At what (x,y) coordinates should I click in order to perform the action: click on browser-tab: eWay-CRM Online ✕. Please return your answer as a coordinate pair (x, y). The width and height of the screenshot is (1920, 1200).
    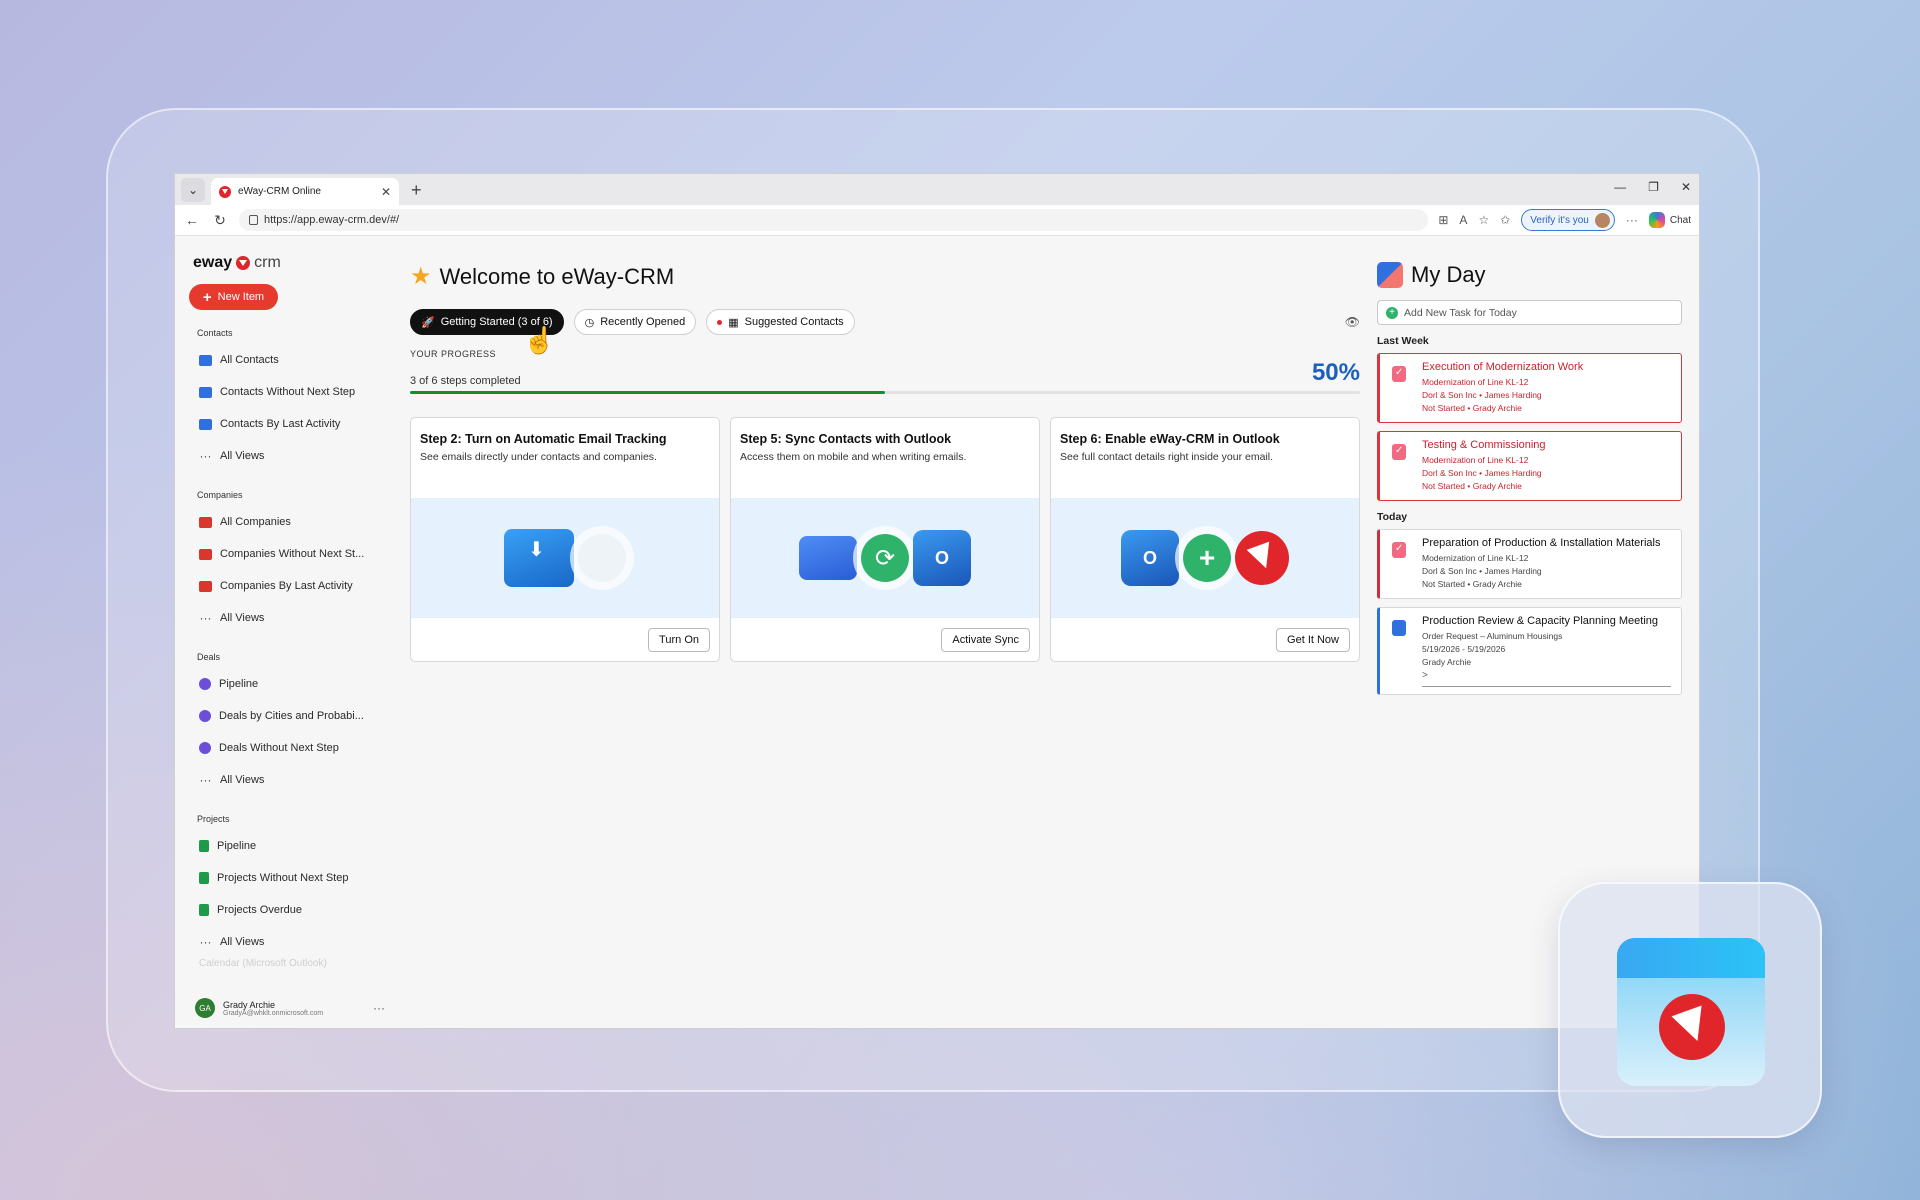
    Looking at the image, I should click on (305, 191).